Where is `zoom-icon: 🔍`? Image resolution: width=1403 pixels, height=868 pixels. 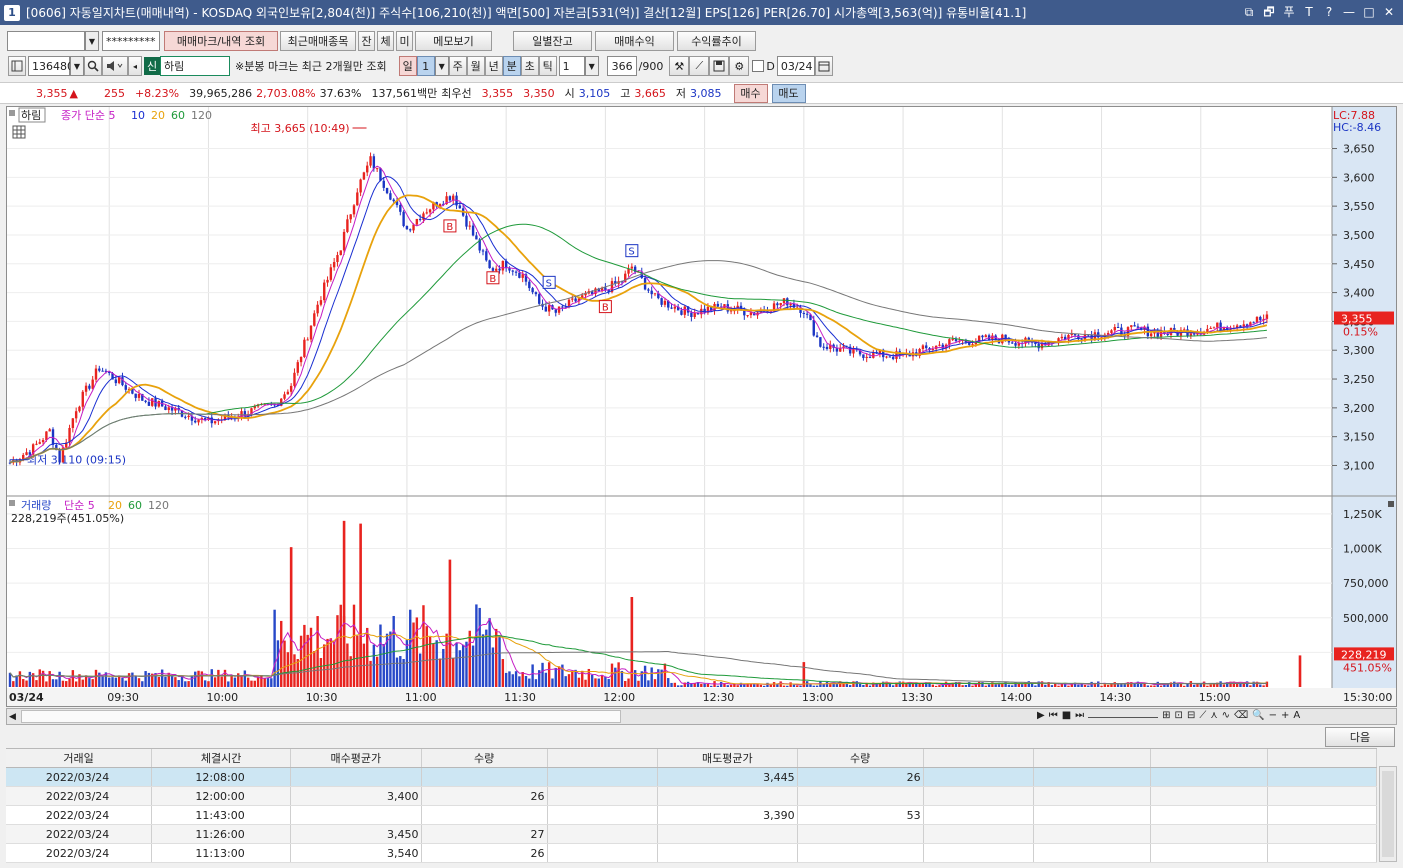
zoom-icon: 🔍 is located at coordinates (1258, 715).